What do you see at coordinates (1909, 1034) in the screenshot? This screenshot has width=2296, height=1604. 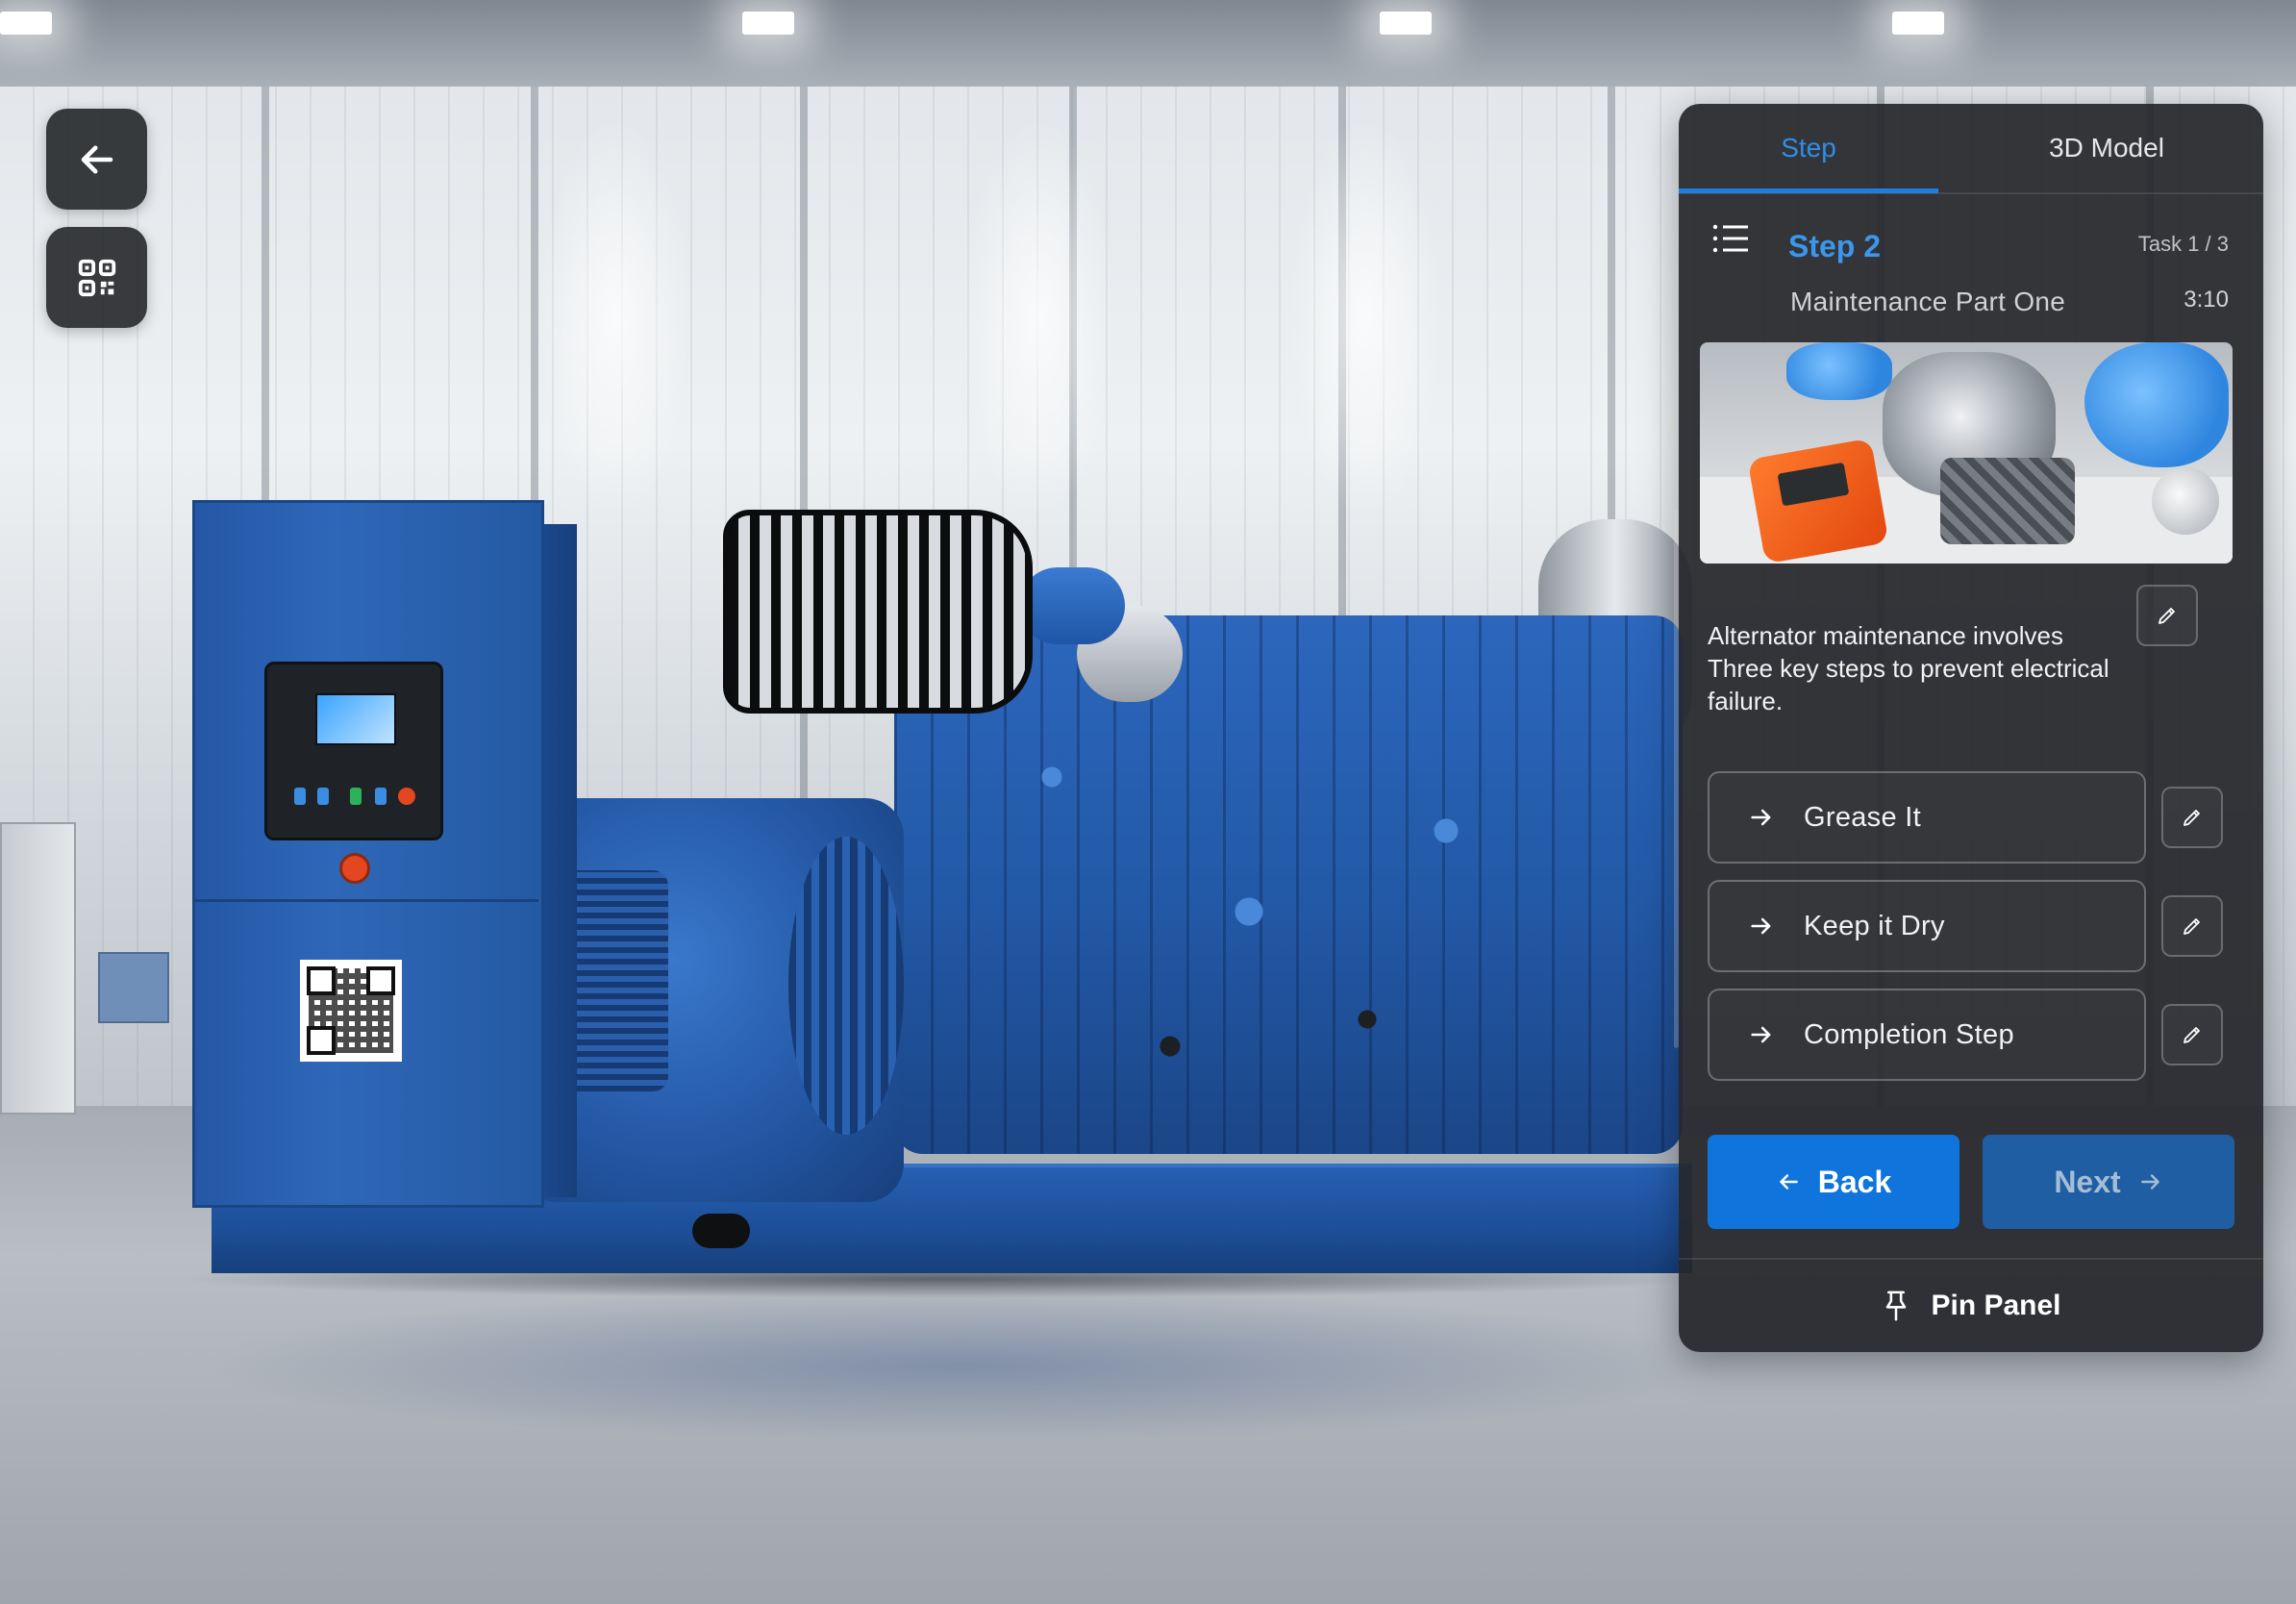 I see `option-label: Completion Step` at bounding box center [1909, 1034].